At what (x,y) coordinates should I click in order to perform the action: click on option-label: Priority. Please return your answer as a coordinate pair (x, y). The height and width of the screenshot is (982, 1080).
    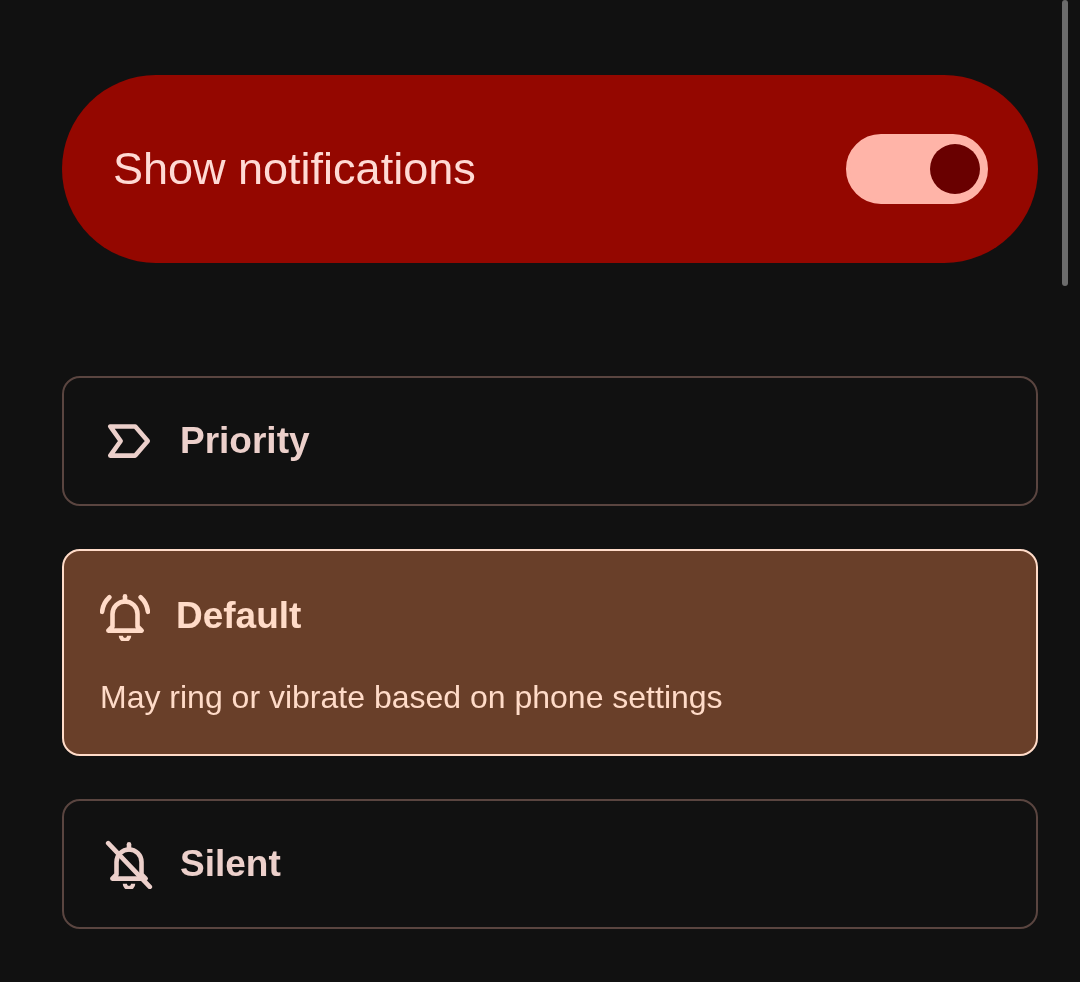
    Looking at the image, I should click on (245, 441).